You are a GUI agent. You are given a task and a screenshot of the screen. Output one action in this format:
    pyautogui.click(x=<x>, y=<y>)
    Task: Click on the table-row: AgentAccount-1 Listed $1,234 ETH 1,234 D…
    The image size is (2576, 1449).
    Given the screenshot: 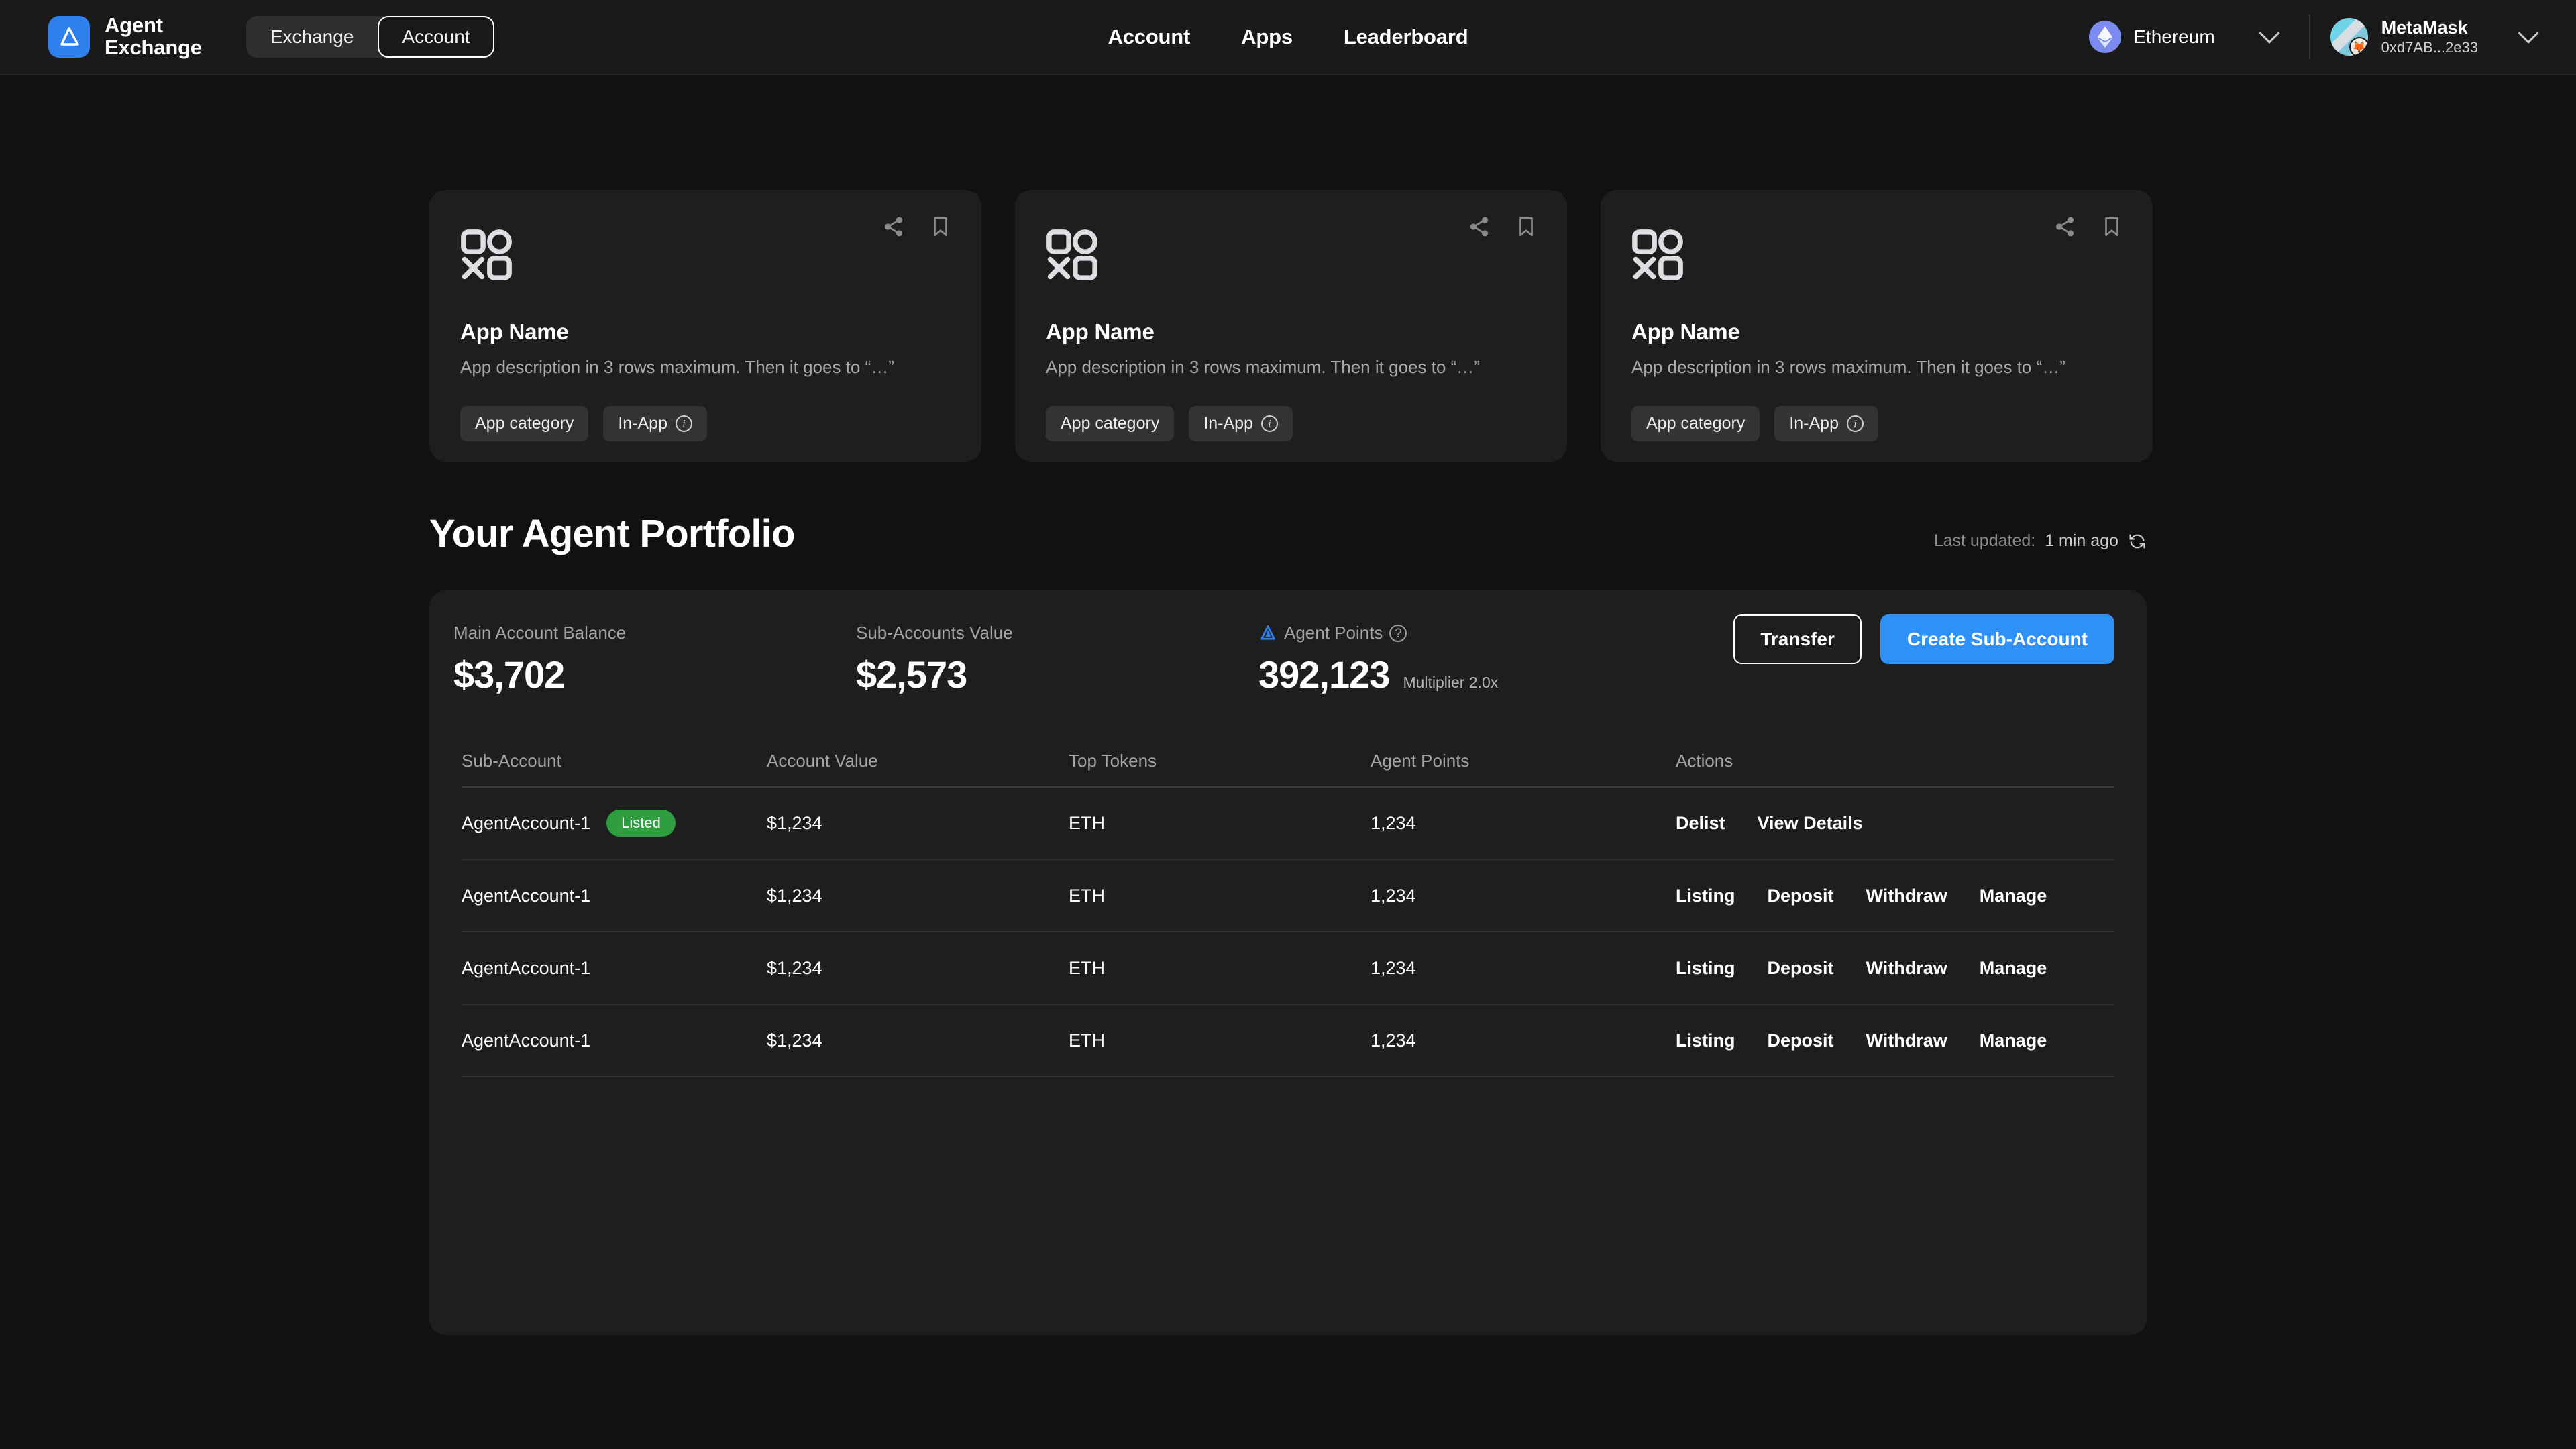 What is the action you would take?
    pyautogui.click(x=1288, y=824)
    